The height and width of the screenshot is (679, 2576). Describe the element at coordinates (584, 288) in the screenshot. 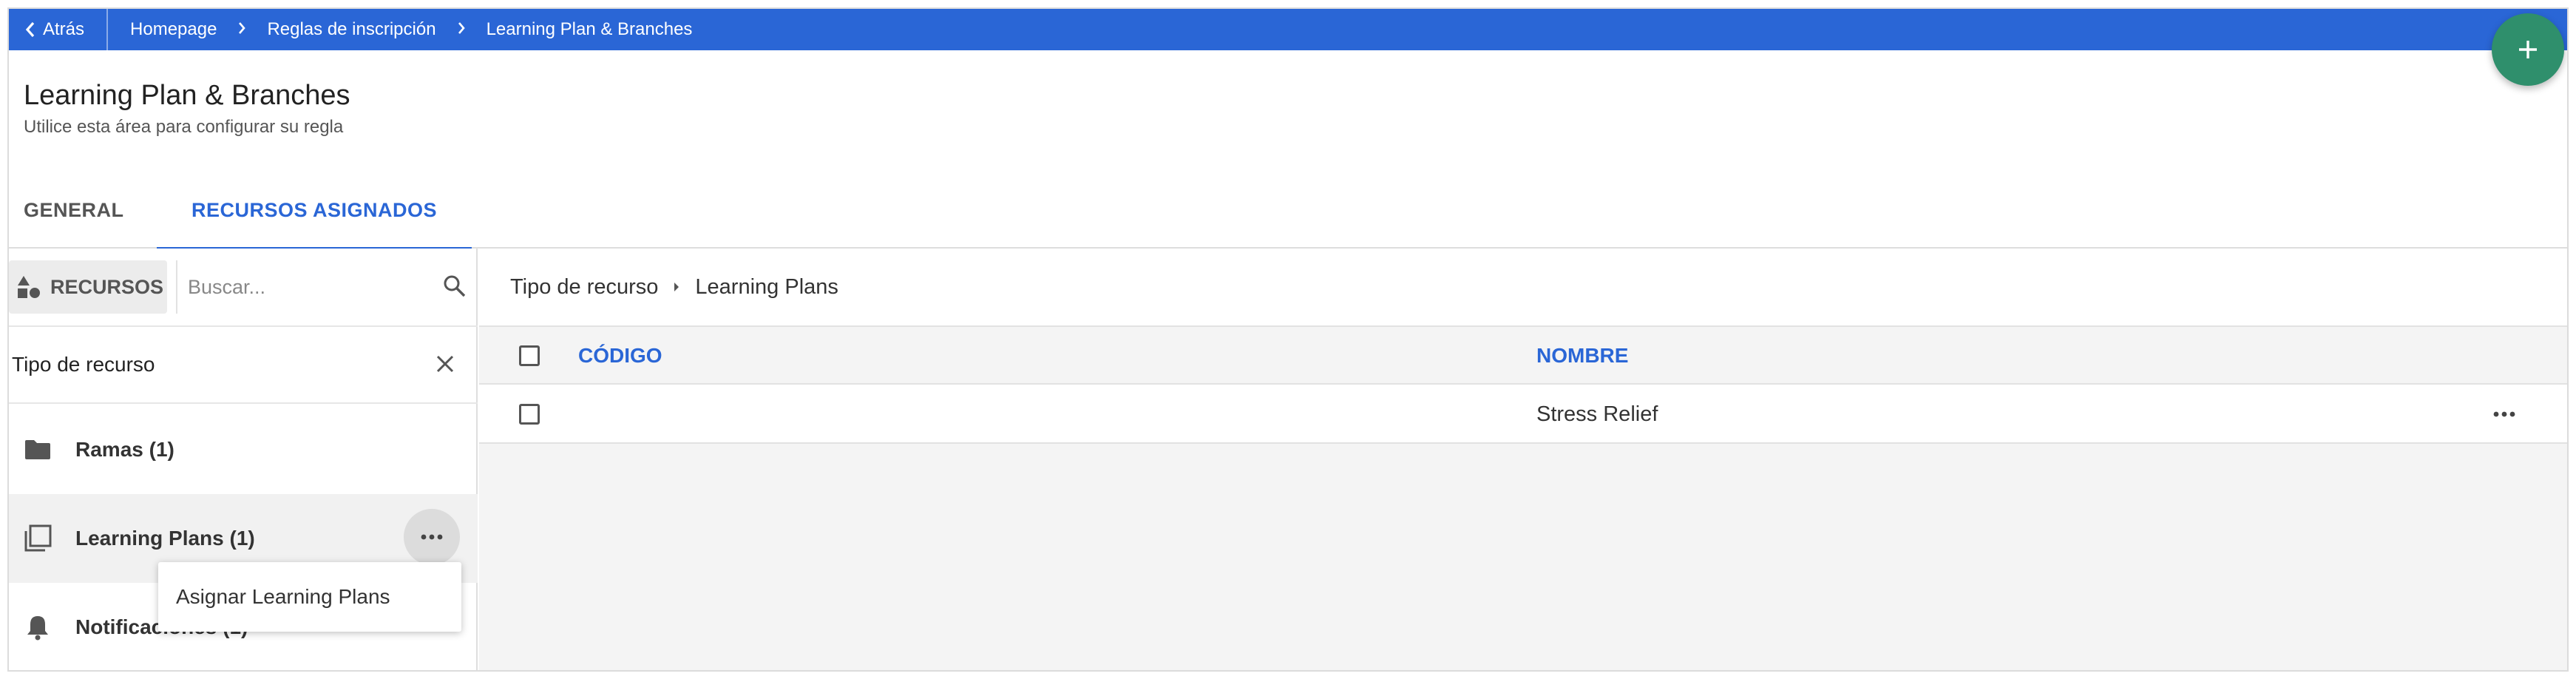

I see `resource-breadcrumb-type: Tipo de recurso` at that location.